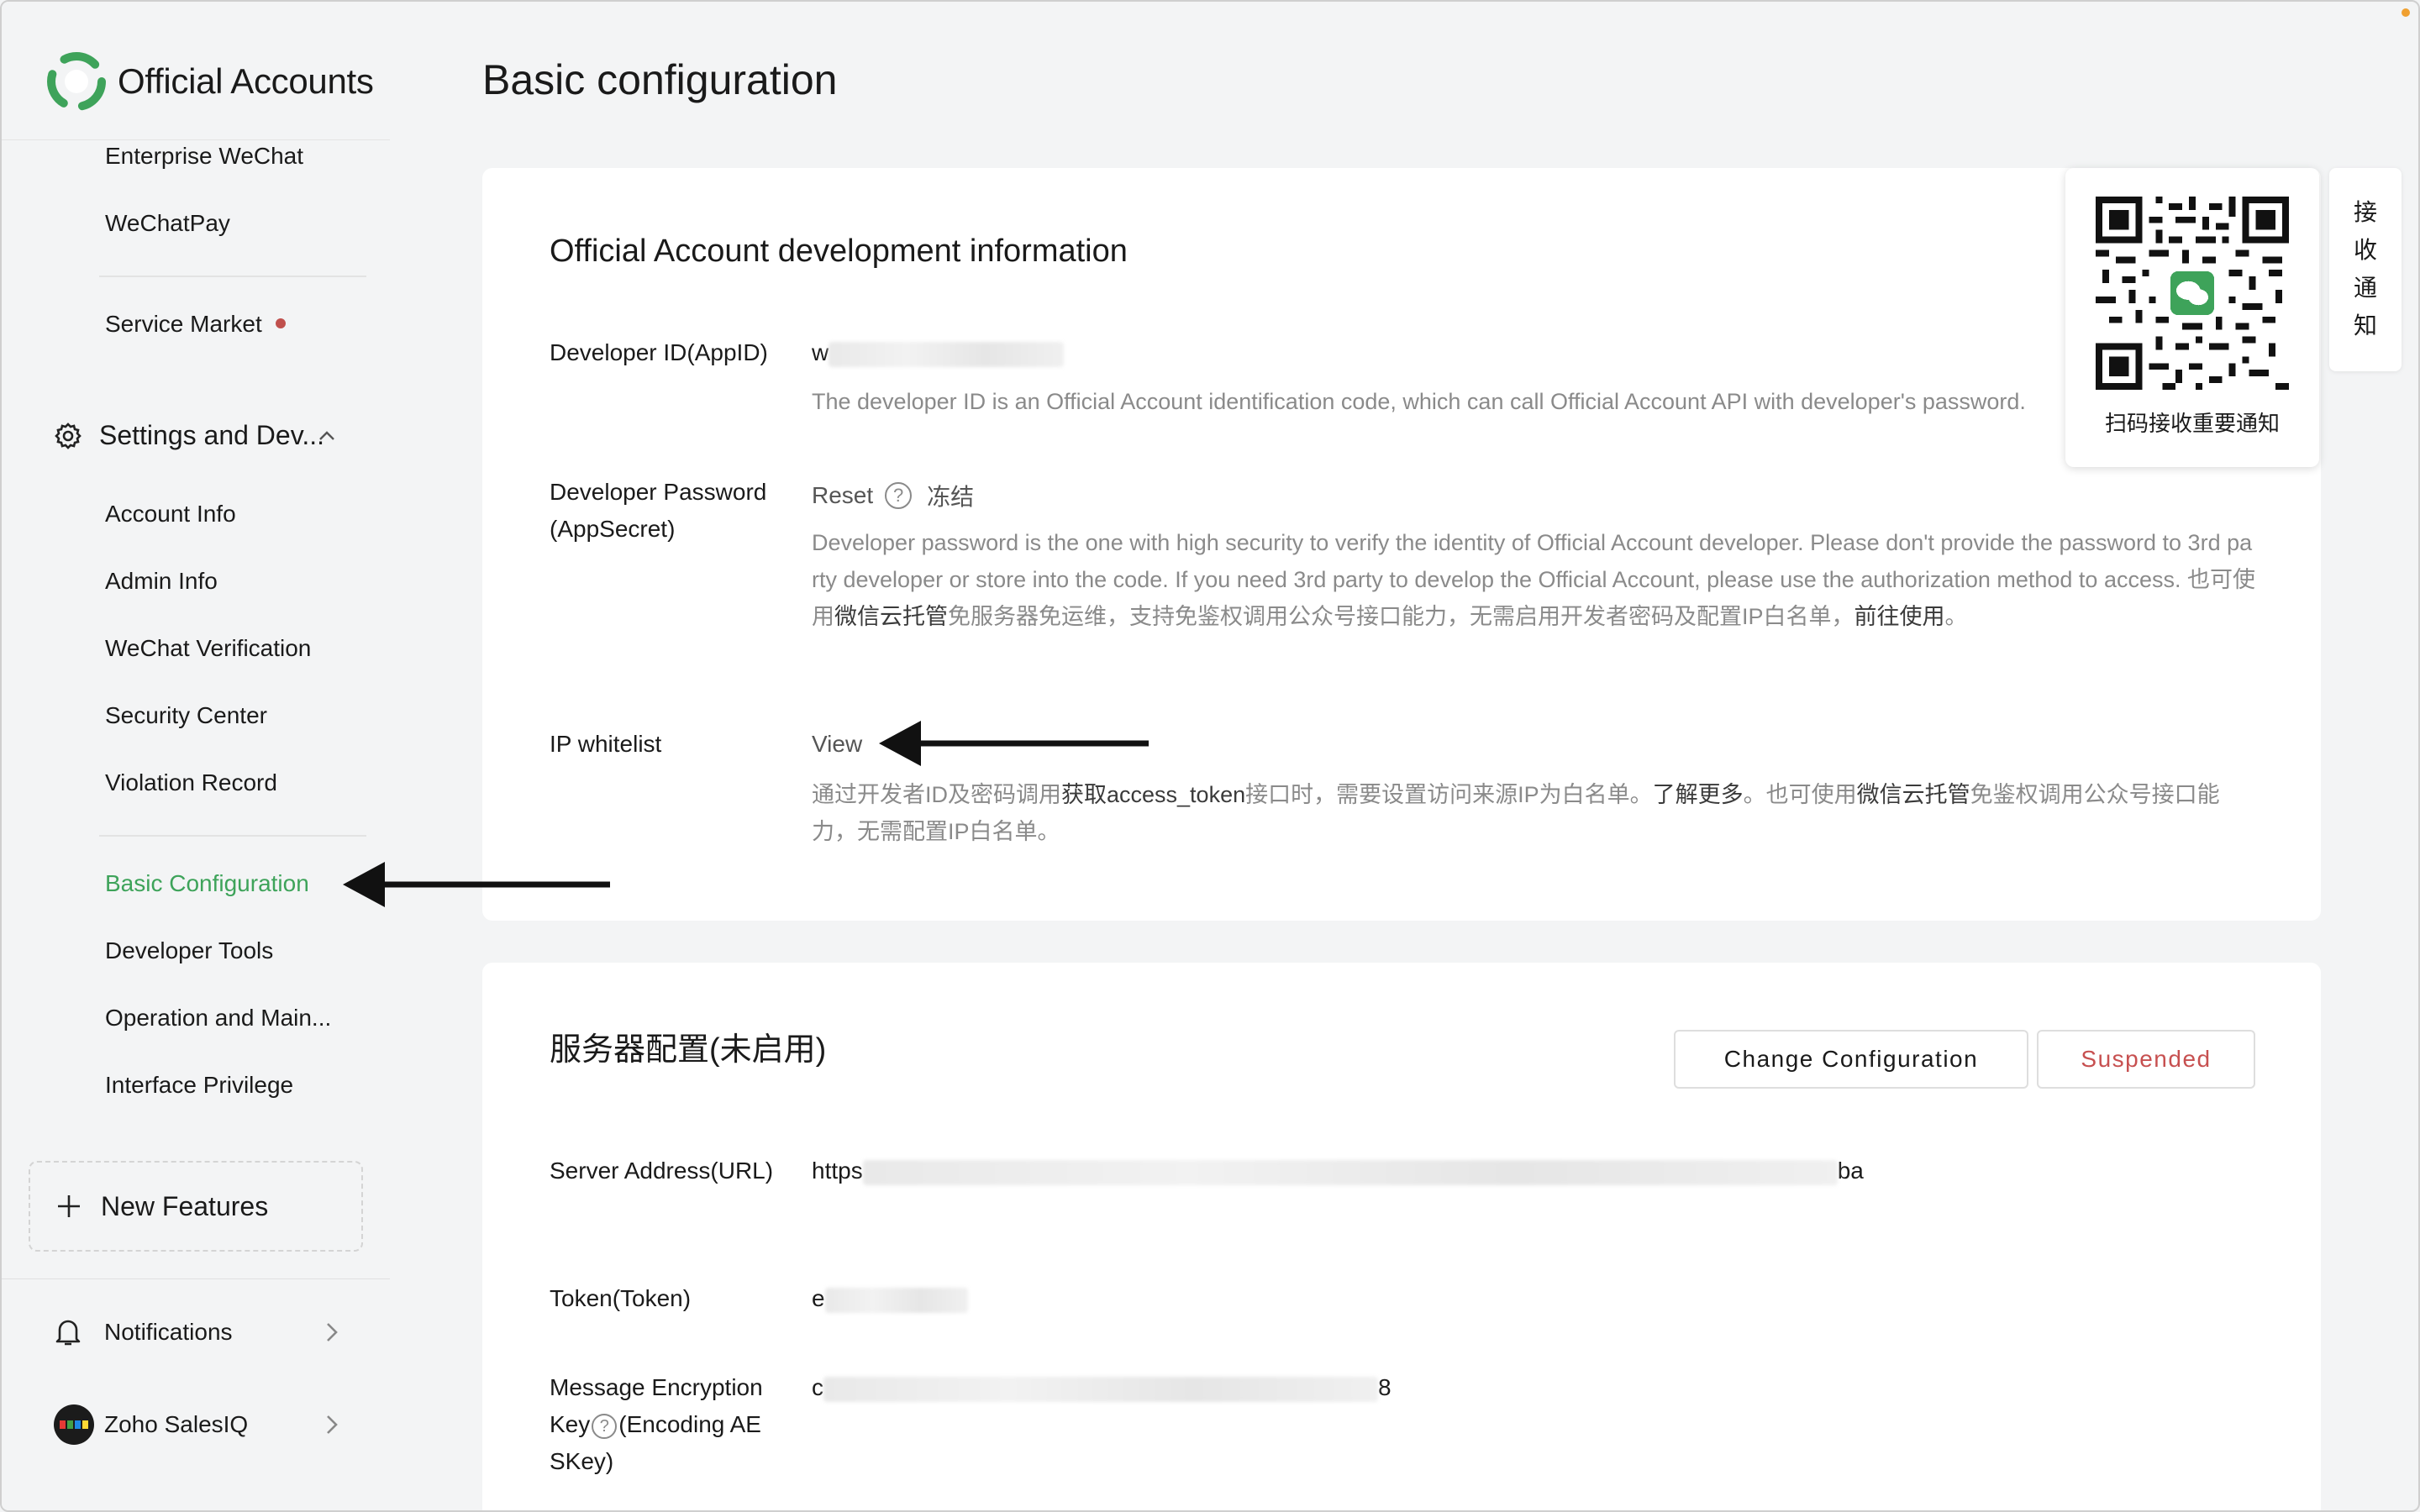 This screenshot has height=1512, width=2420. Describe the element at coordinates (183, 324) in the screenshot. I see `sidebar-item-label: Service Market` at that location.